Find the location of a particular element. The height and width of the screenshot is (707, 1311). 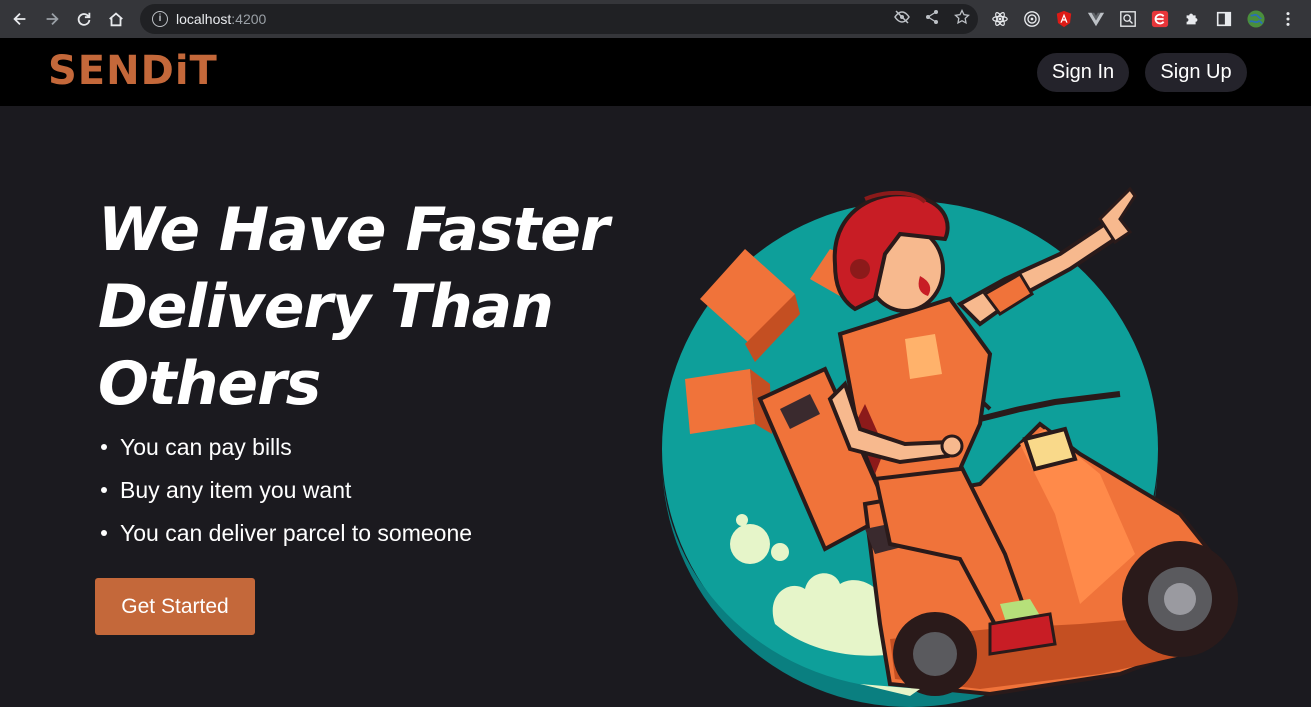

flying-box is located at coordinates (720, 401).